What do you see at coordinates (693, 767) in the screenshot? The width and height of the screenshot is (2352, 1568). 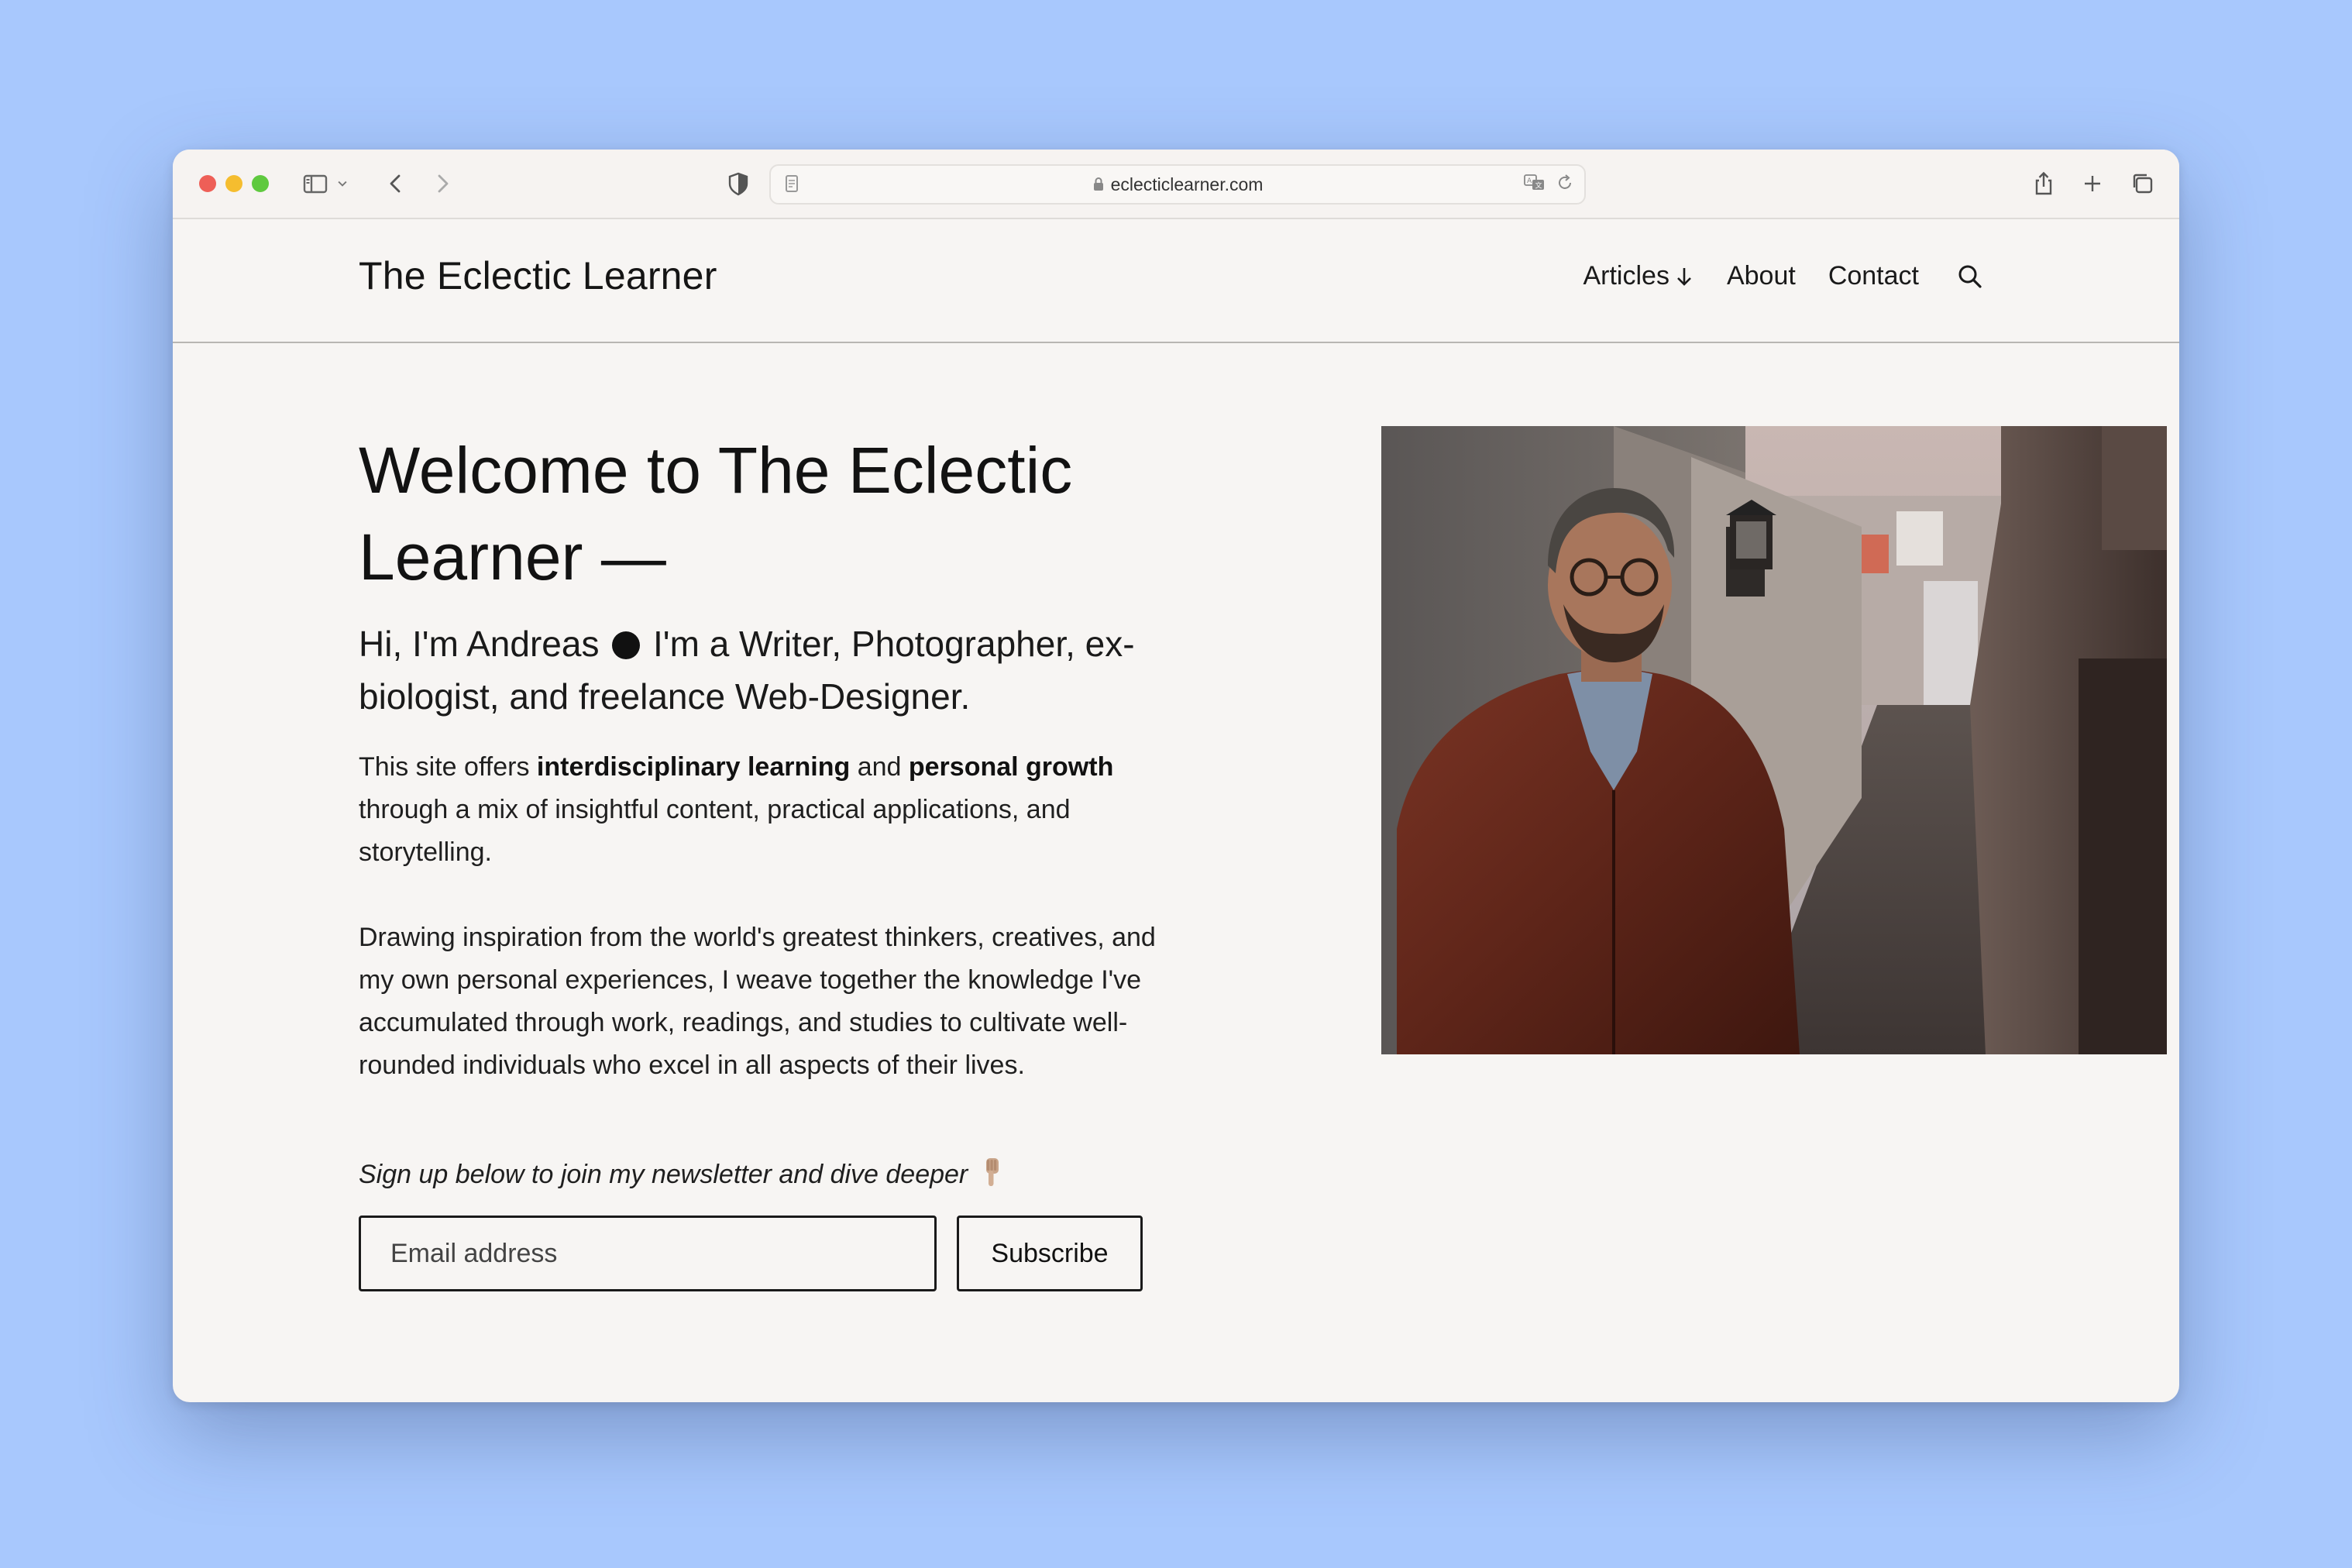 I see `bold-text: interdisciplinary learning` at bounding box center [693, 767].